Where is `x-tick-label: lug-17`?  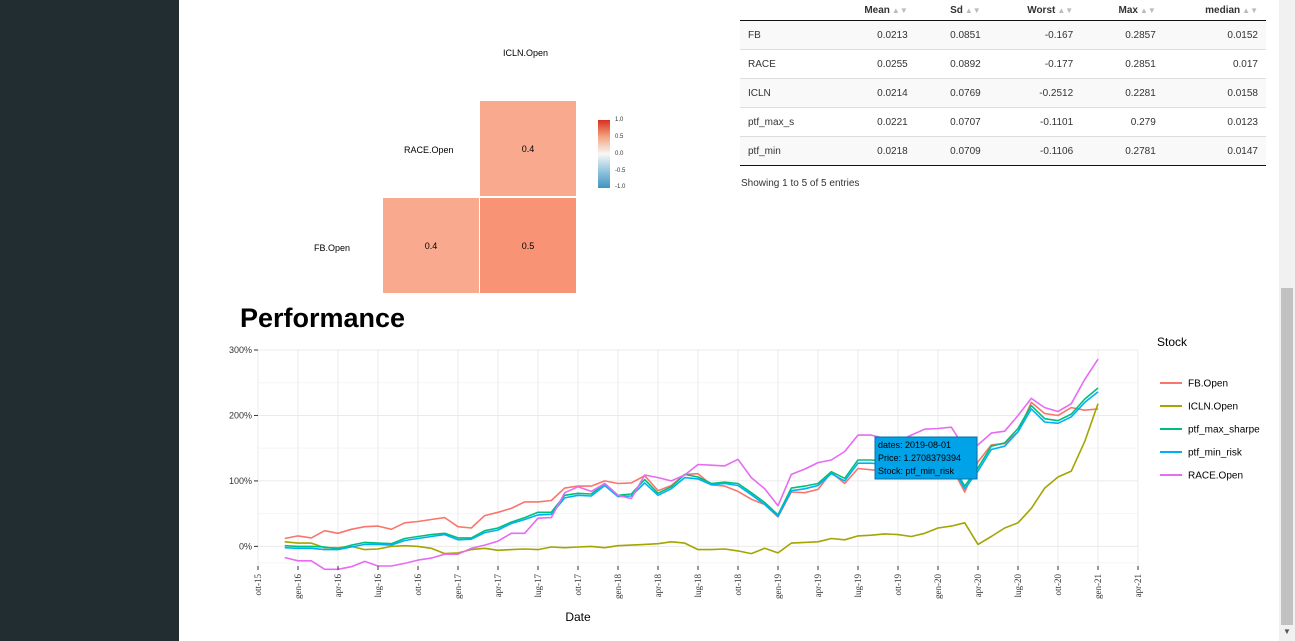 x-tick-label: lug-17 is located at coordinates (538, 586).